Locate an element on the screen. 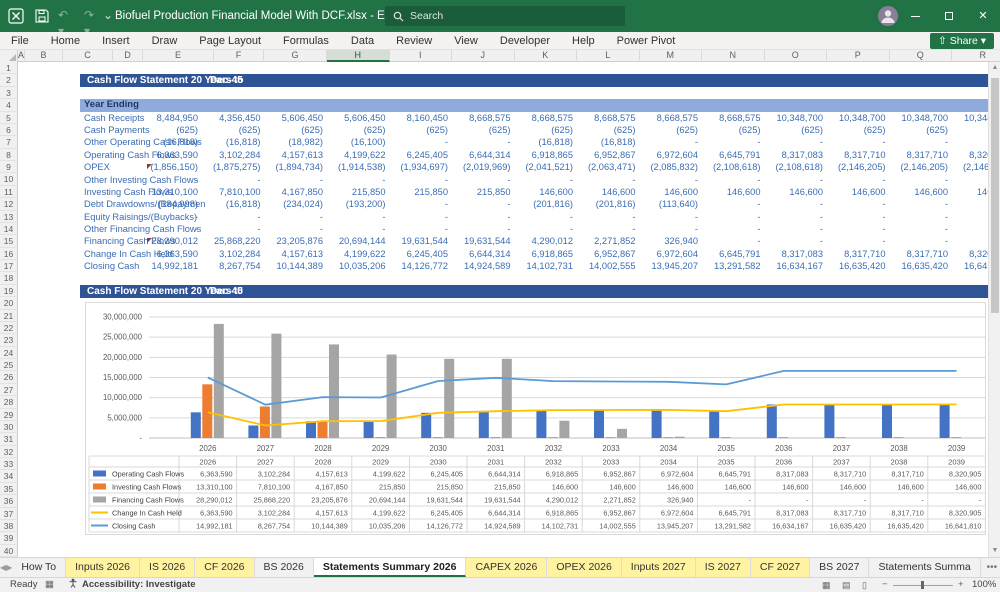 This screenshot has width=1000, height=592. cell-cash-payments-2028: (625) is located at coordinates (297, 130).